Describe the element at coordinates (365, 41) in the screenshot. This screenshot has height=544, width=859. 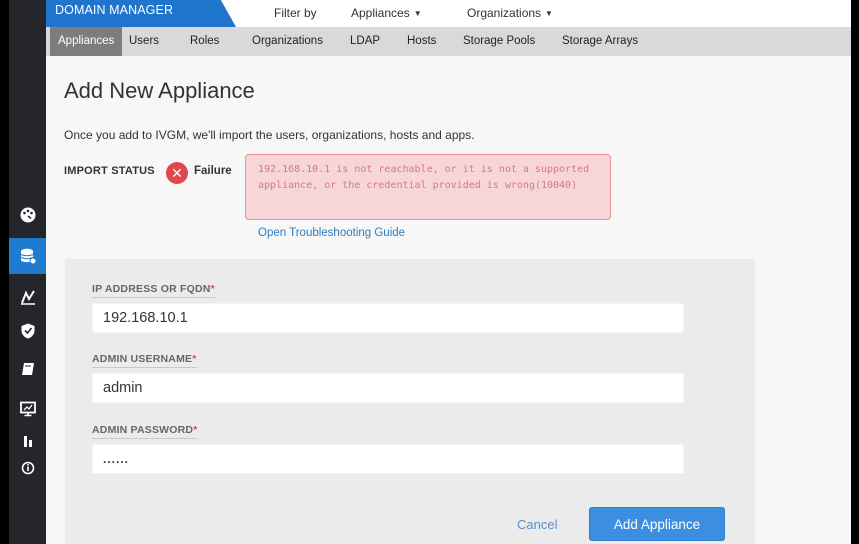
I see `tab-ldap: LDAP` at that location.